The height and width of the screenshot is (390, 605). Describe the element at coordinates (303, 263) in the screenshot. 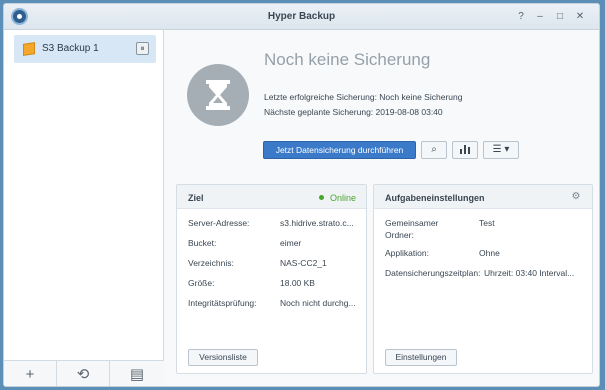

I see `directory-value: NAS-CC2_1` at that location.